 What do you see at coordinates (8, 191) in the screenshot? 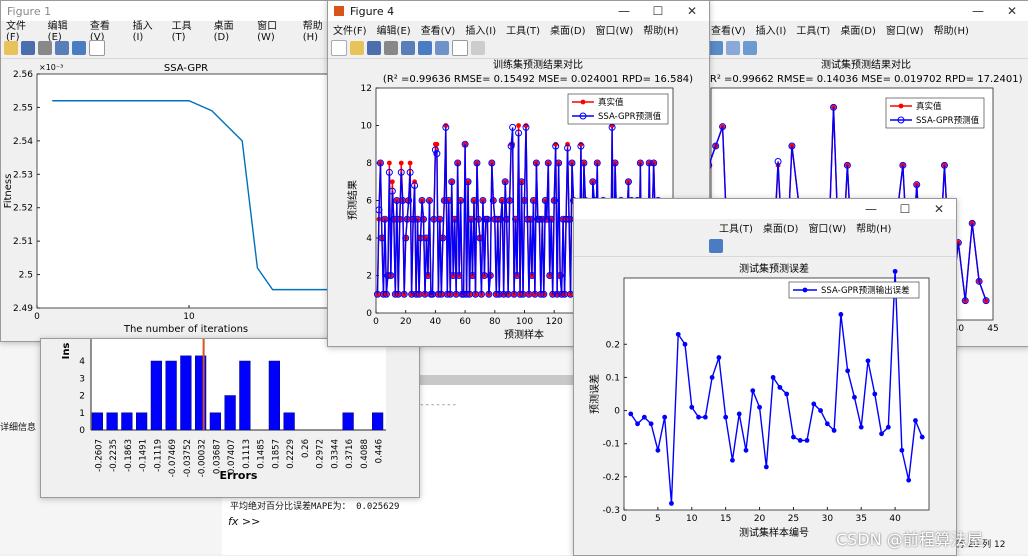
I see `y-axis-label: Fitness` at bounding box center [8, 191].